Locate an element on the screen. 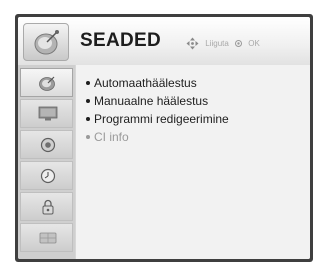  sidebar-item-setup is located at coordinates (46, 82).